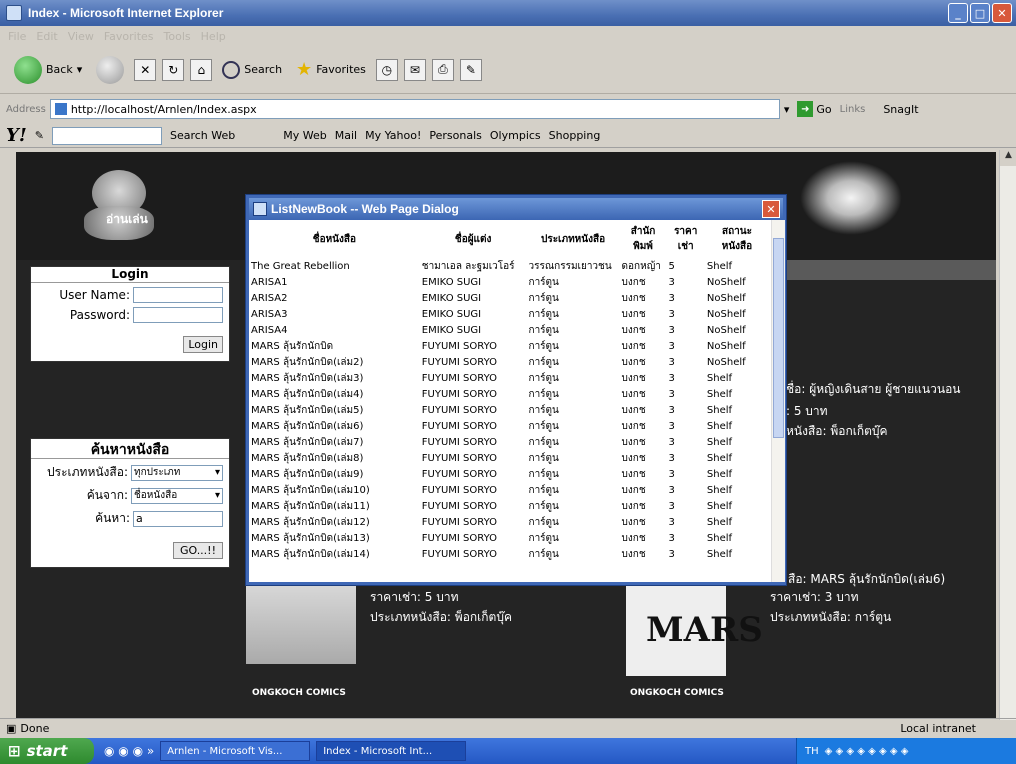  Describe the element at coordinates (60, 109) in the screenshot. I see `page-icon` at that location.